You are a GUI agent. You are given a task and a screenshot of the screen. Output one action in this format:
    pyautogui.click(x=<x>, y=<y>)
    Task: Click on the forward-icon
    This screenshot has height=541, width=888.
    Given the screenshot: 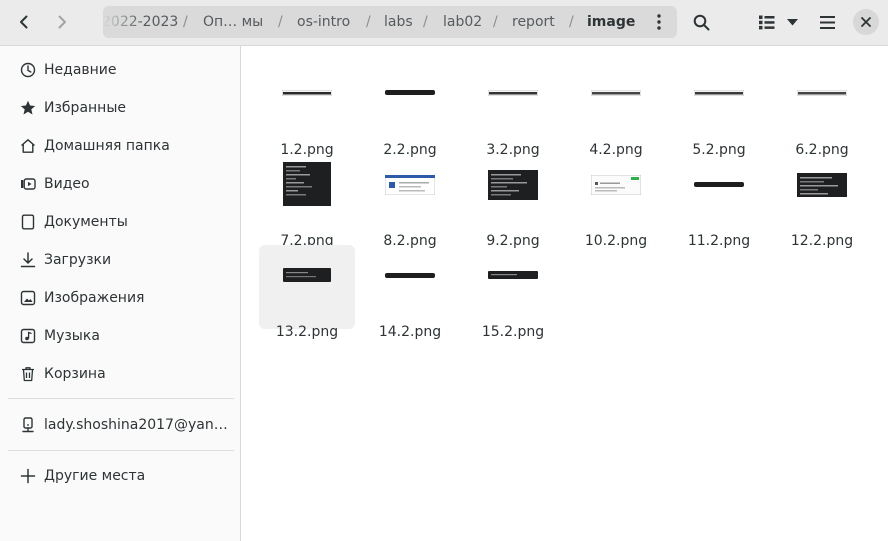 What is the action you would take?
    pyautogui.click(x=62, y=22)
    